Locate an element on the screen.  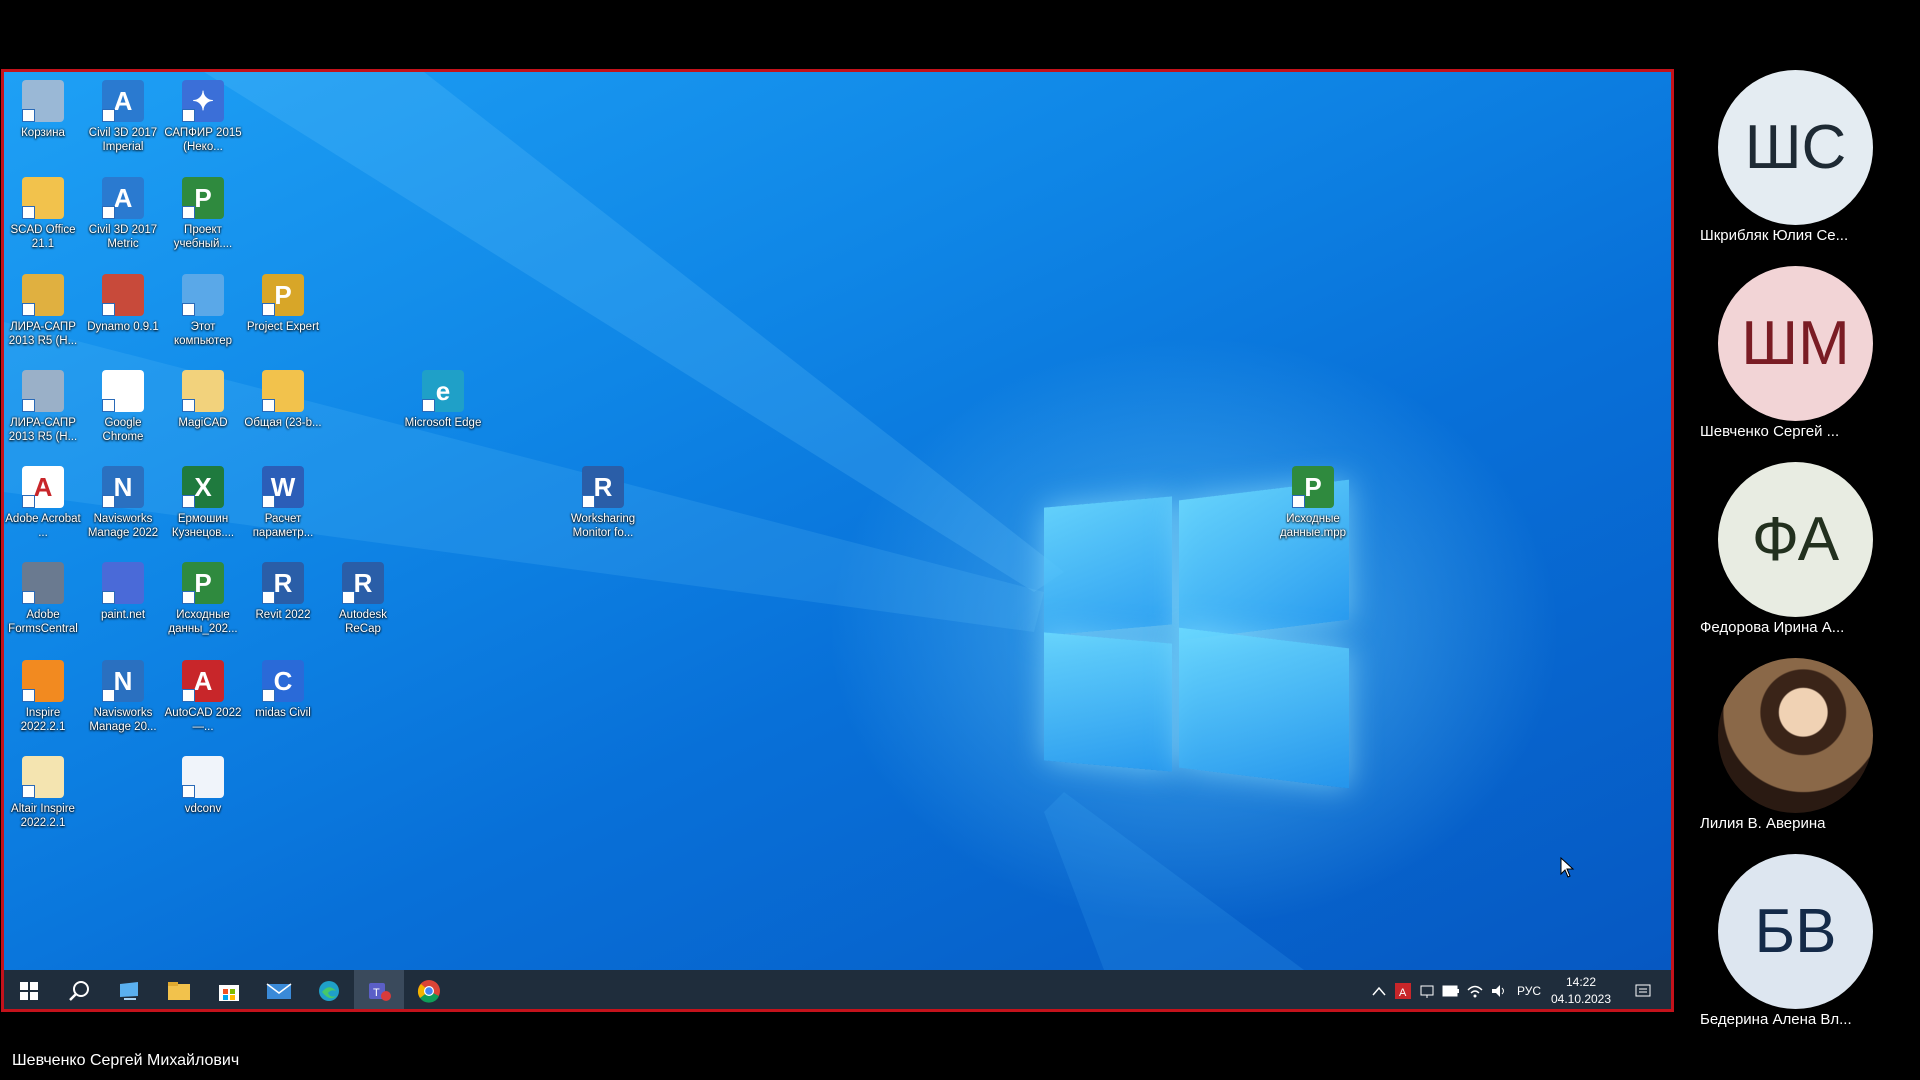
desktop-icon: MagiCAD is located at coordinates (203, 400).